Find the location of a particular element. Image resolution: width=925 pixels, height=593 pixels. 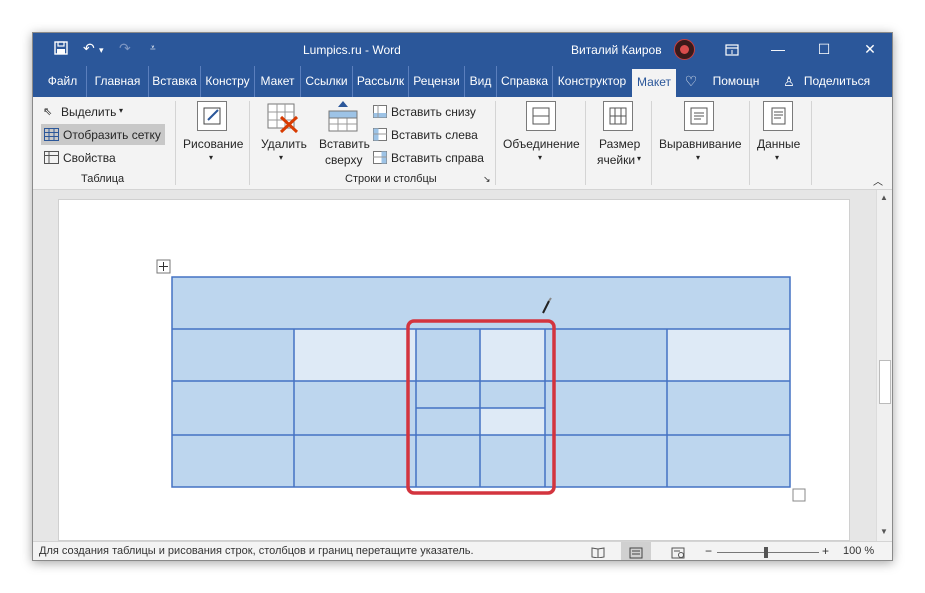

zoom-level: 100 % is located at coordinates (858, 551).